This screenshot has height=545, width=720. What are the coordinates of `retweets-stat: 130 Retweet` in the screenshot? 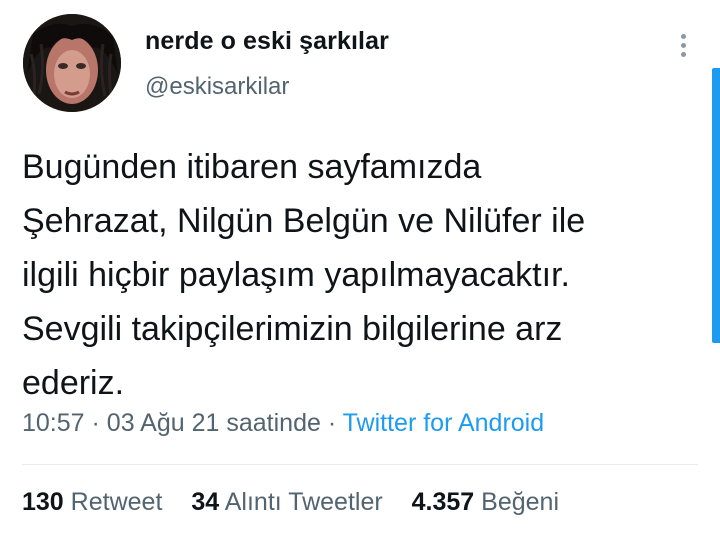 It's located at (95, 502).